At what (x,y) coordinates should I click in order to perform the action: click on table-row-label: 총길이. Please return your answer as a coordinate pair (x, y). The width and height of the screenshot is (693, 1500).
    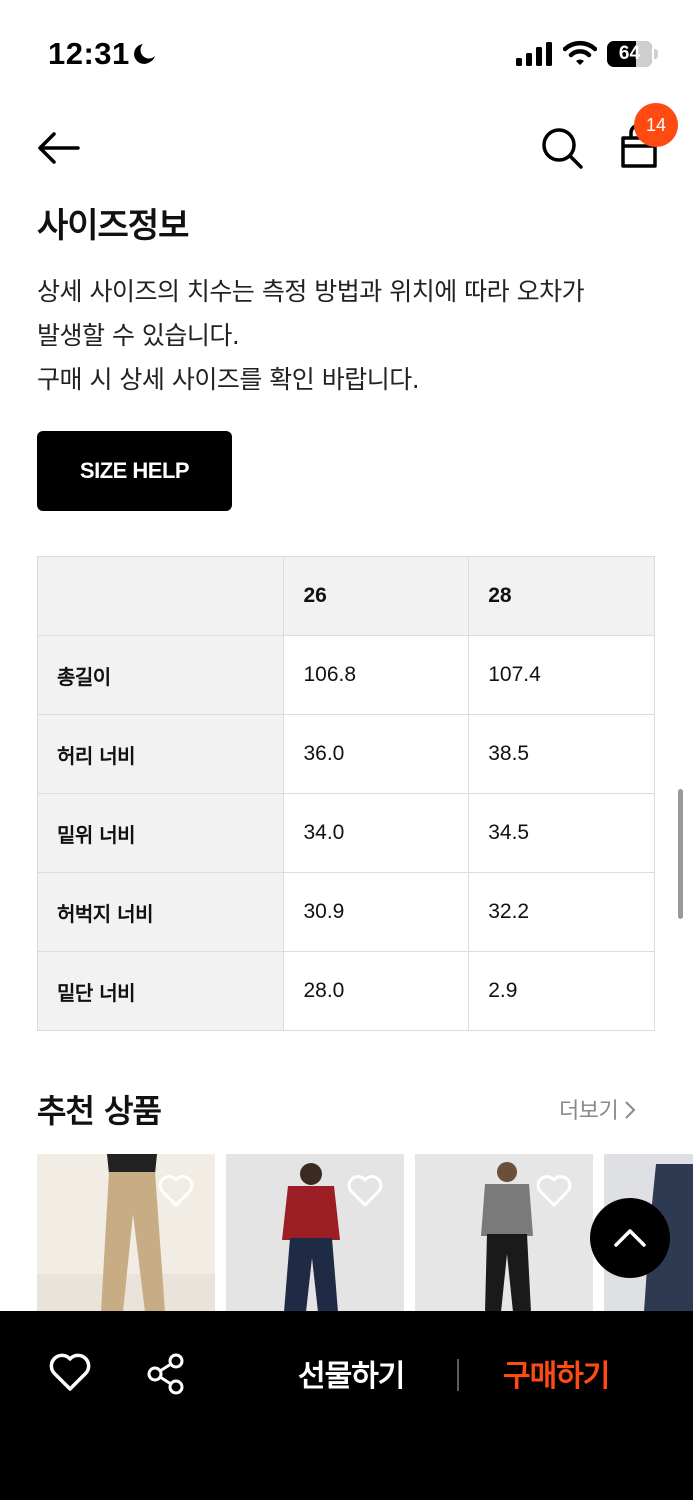
    Looking at the image, I should click on (160, 675).